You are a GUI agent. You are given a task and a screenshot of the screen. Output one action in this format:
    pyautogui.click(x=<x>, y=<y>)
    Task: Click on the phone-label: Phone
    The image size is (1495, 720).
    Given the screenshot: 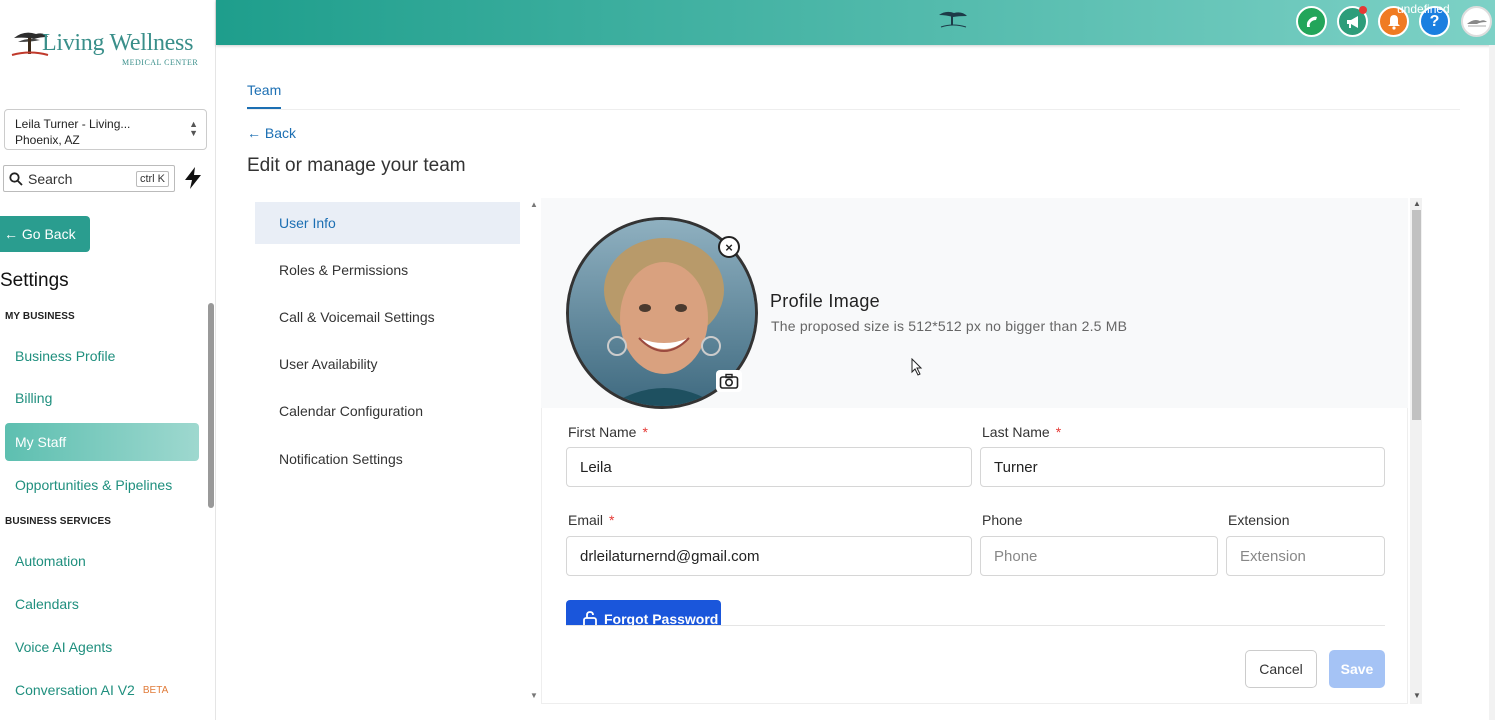 What is the action you would take?
    pyautogui.click(x=1002, y=520)
    